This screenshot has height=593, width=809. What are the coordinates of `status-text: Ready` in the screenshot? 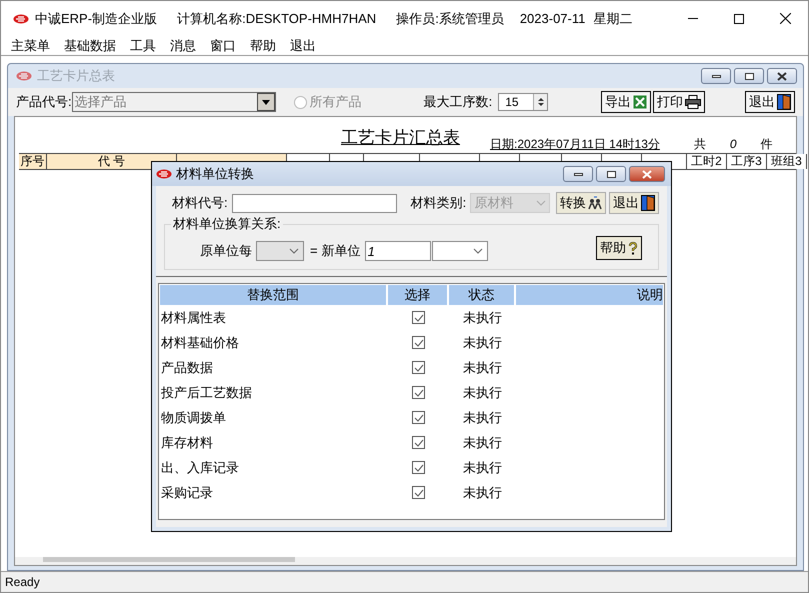 It's located at (22, 582).